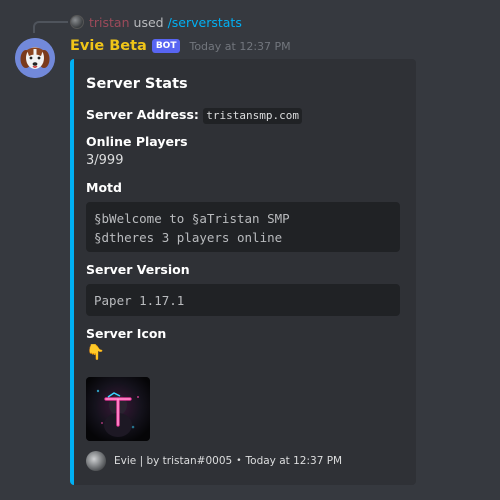  Describe the element at coordinates (137, 141) in the screenshot. I see `online-players-label: Online Players` at that location.